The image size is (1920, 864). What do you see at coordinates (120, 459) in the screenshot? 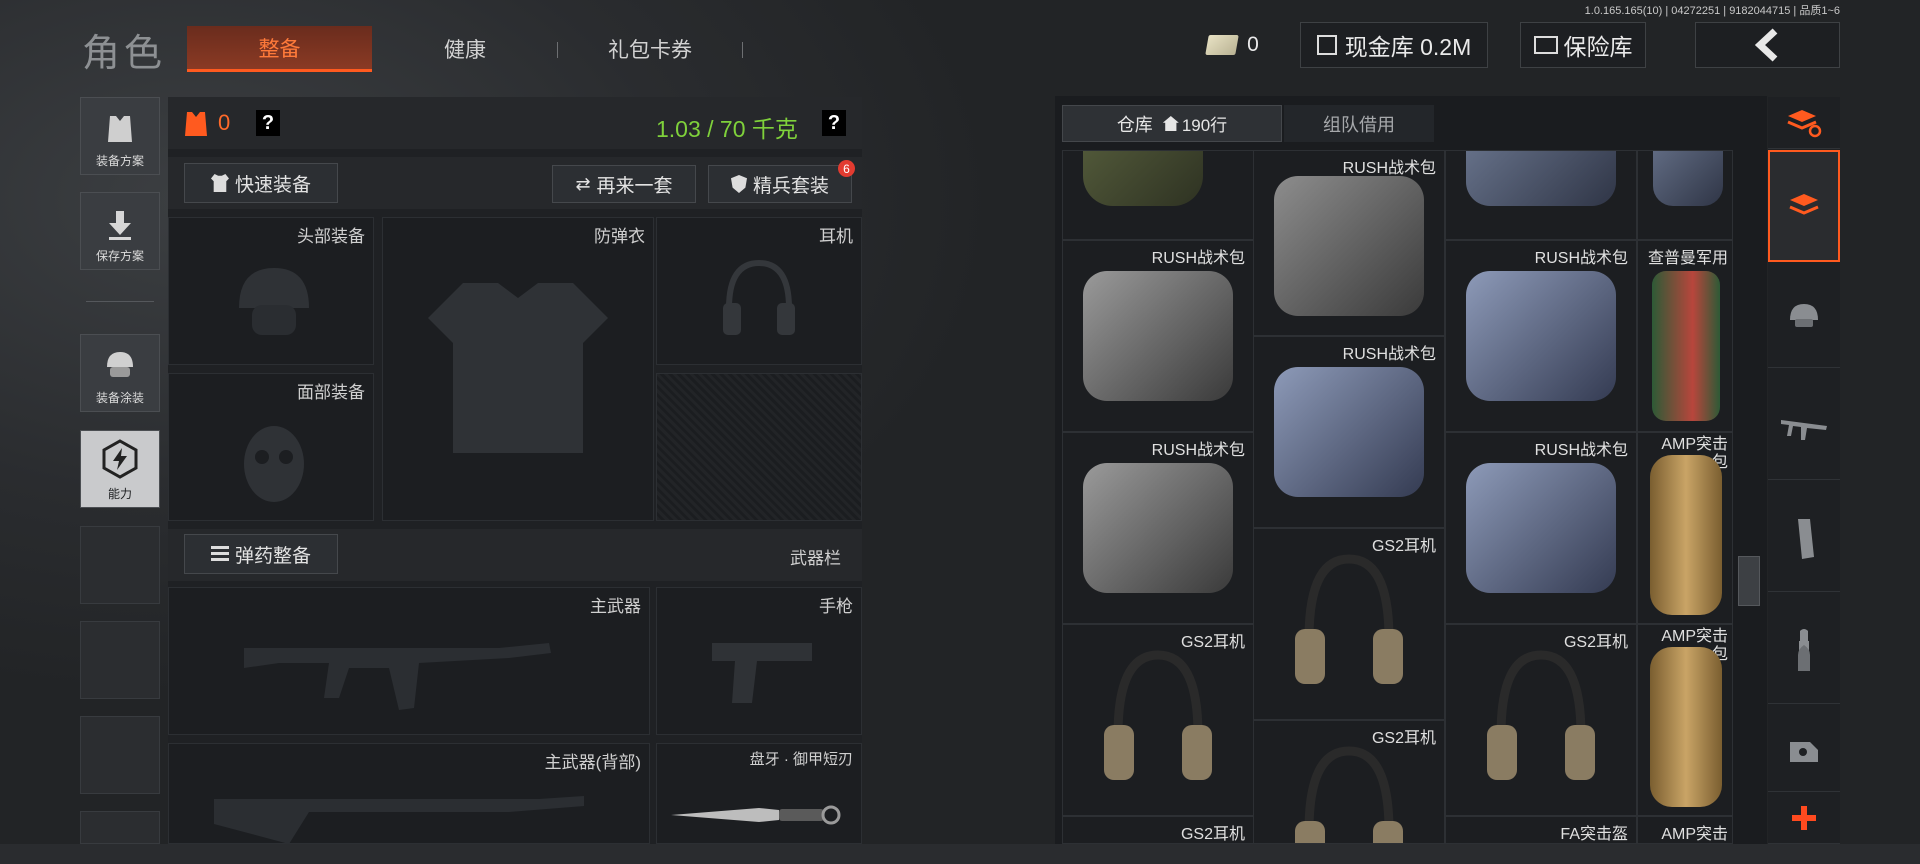
I see `ability-icon` at bounding box center [120, 459].